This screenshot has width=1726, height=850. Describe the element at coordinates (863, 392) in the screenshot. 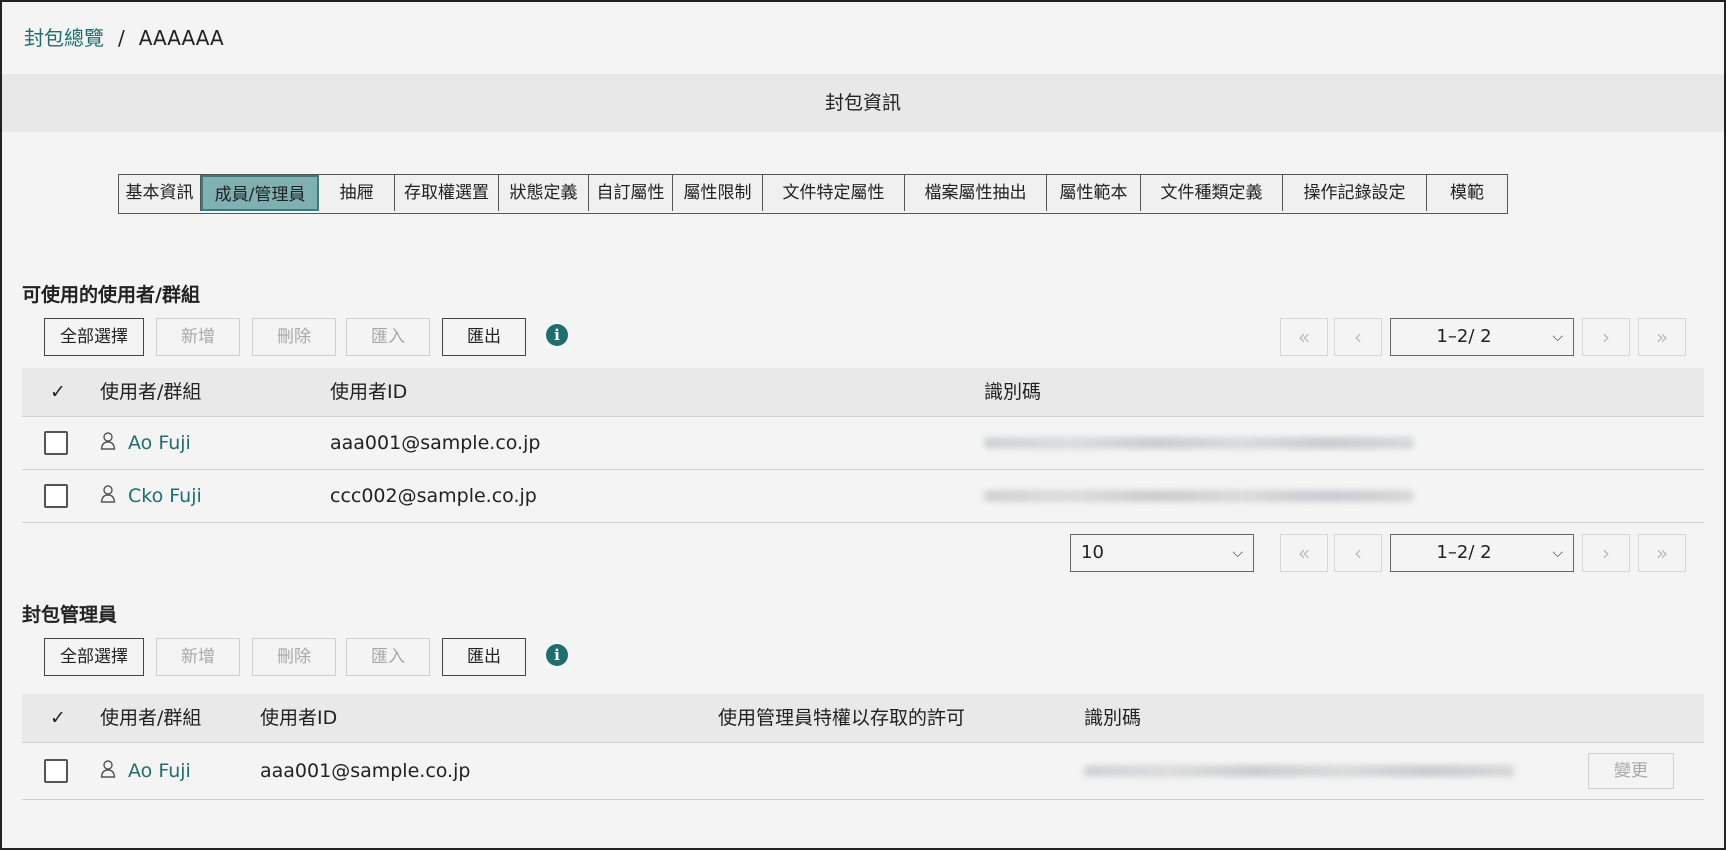

I see `members-table-header: ✓ 使用者/群組 使用者ID 識別碼` at that location.